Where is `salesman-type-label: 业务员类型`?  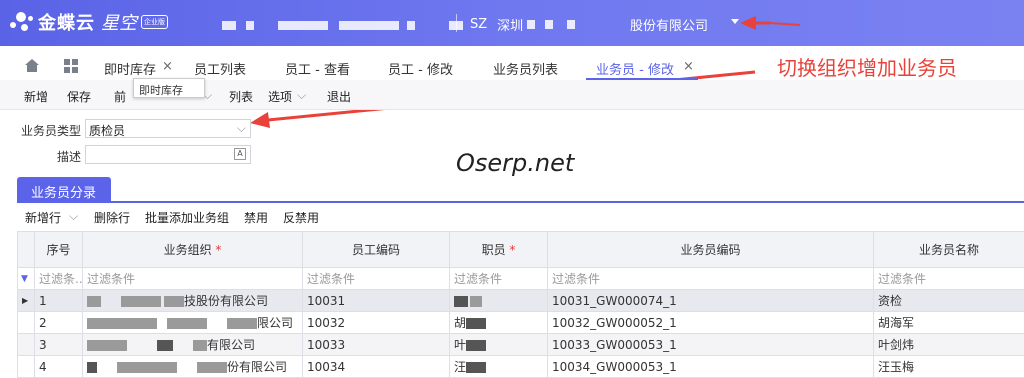
salesman-type-label: 业务员类型 is located at coordinates (51, 130).